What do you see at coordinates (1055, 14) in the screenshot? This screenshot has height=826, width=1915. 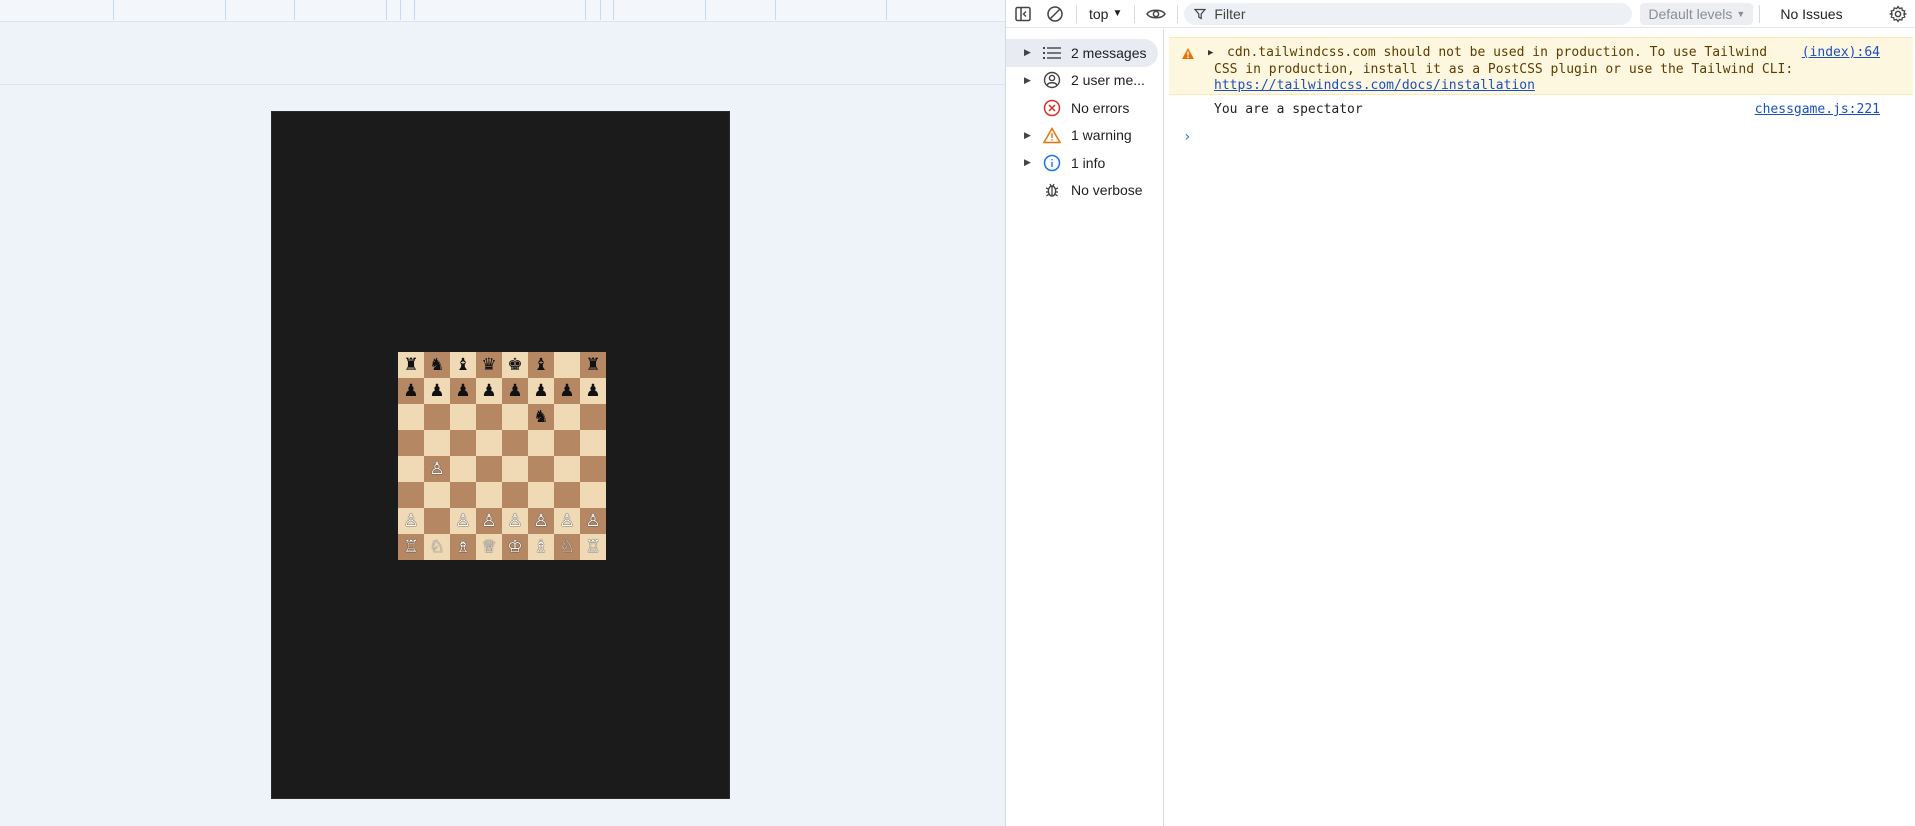 I see `clear-console-icon` at bounding box center [1055, 14].